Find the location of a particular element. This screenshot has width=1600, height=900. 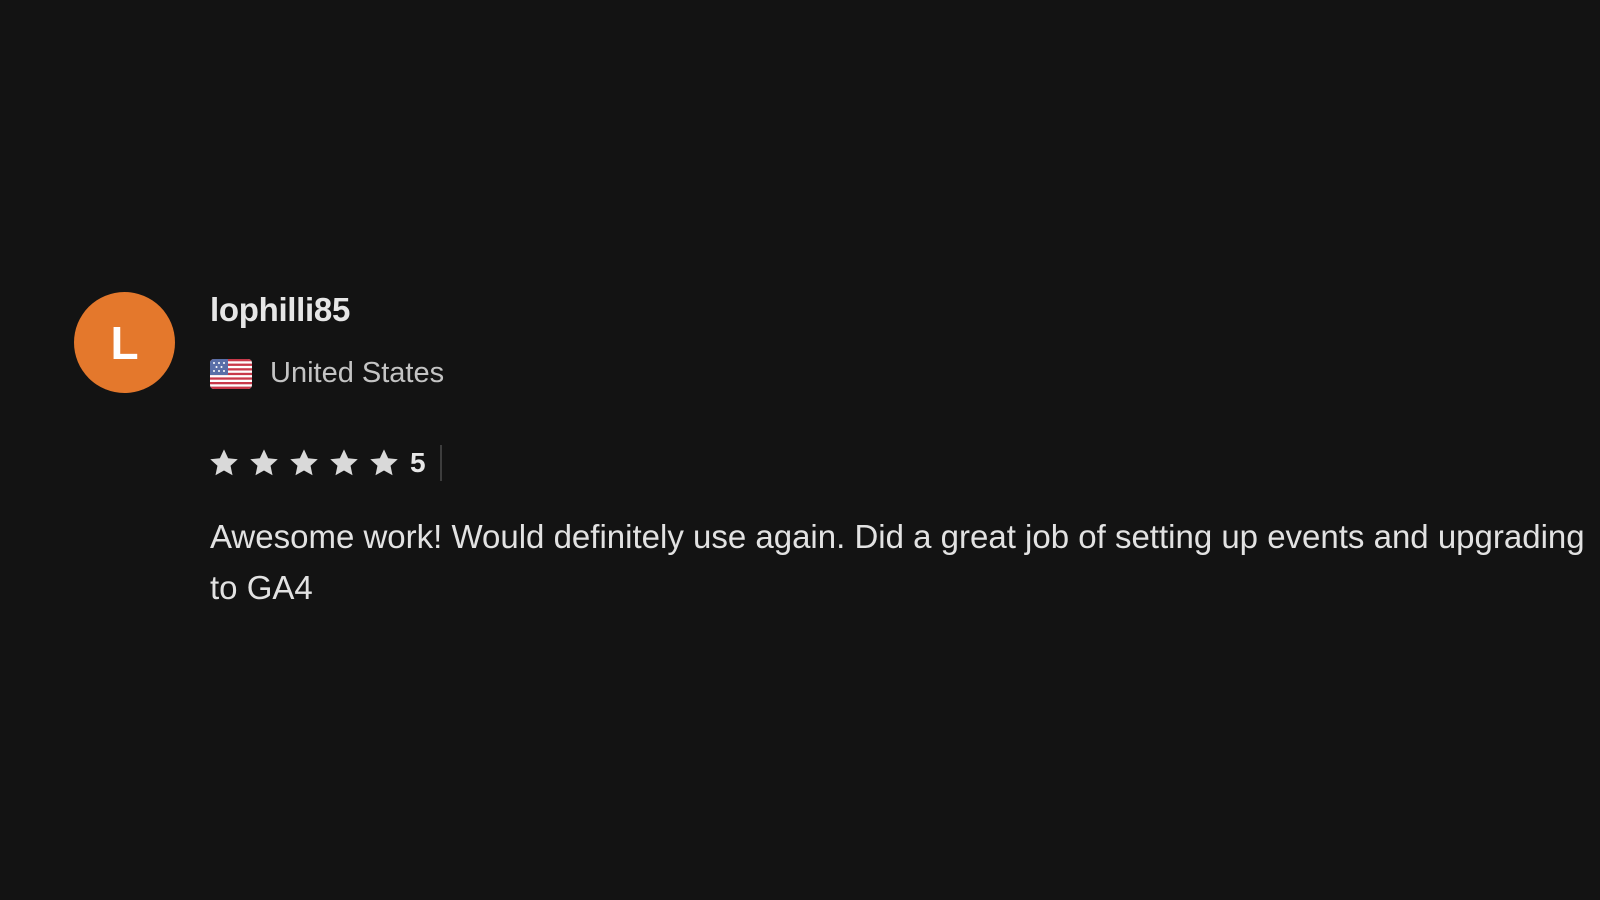

reviewer-country: United States is located at coordinates (357, 373).